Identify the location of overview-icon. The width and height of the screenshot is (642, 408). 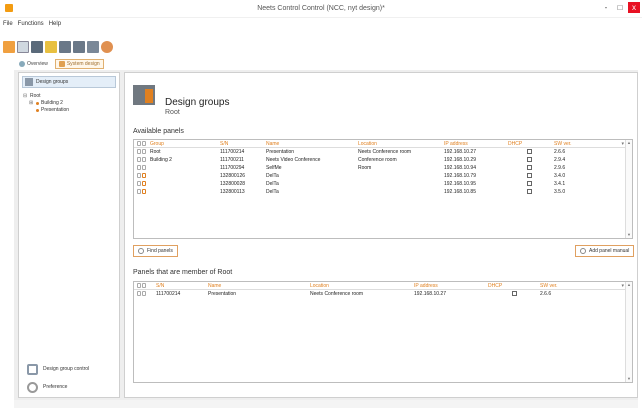
(22, 64).